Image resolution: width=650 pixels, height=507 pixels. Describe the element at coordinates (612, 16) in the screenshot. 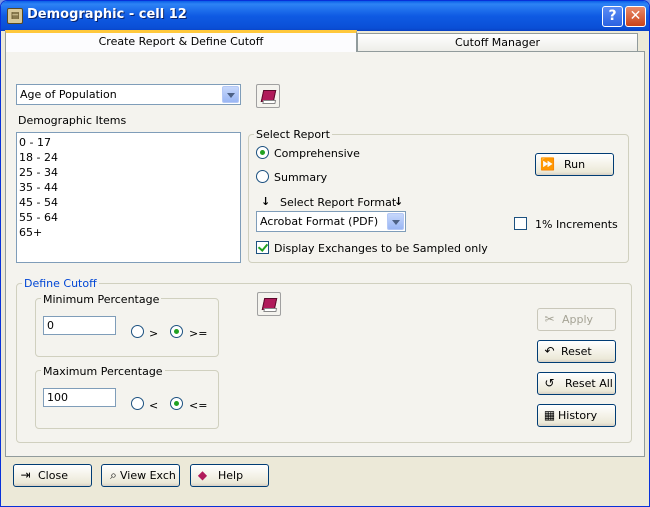

I see `title-help-button: ?` at that location.